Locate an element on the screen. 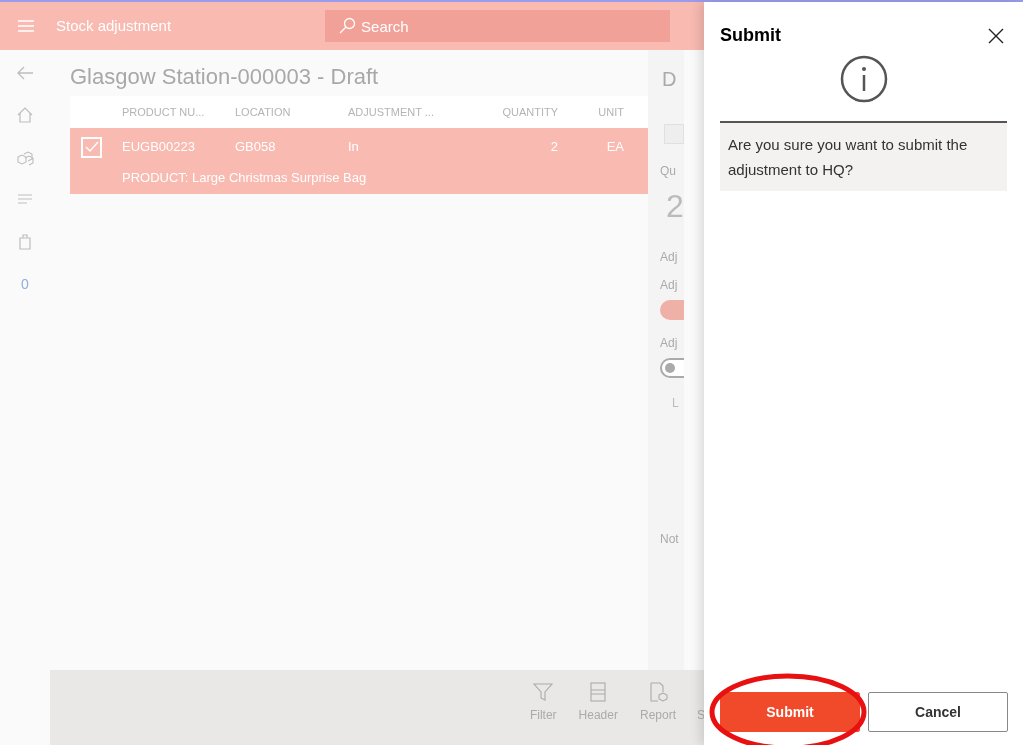 This screenshot has width=1023, height=745. page-title: Glasgow Station-000003 - Draft is located at coordinates (225, 77).